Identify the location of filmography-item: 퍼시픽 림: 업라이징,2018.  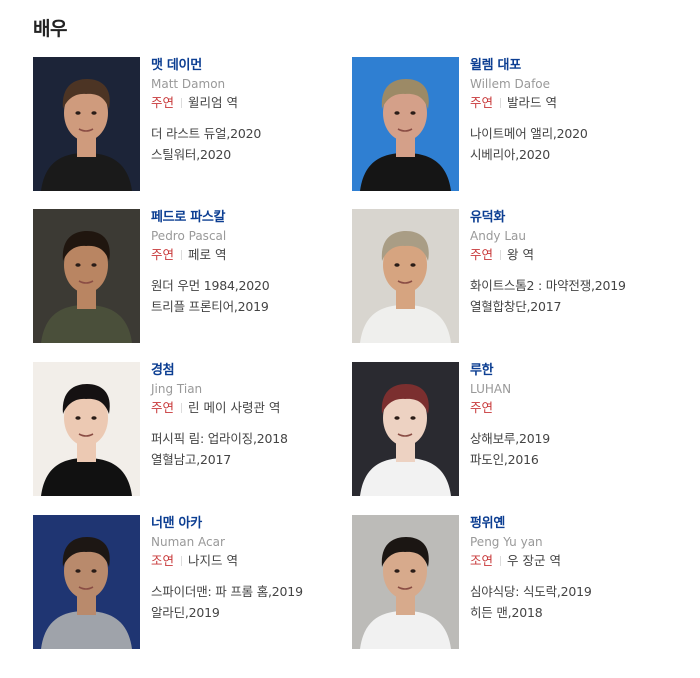
(243, 438).